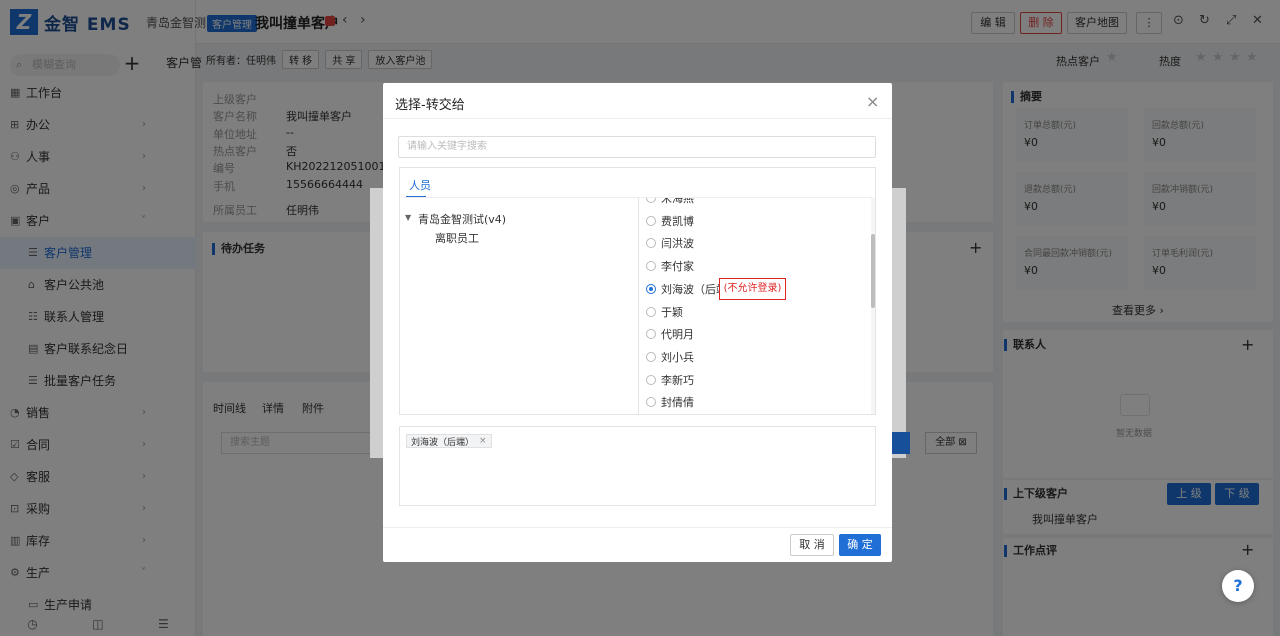  What do you see at coordinates (677, 201) in the screenshot?
I see `person-name: 宋海燕` at bounding box center [677, 201].